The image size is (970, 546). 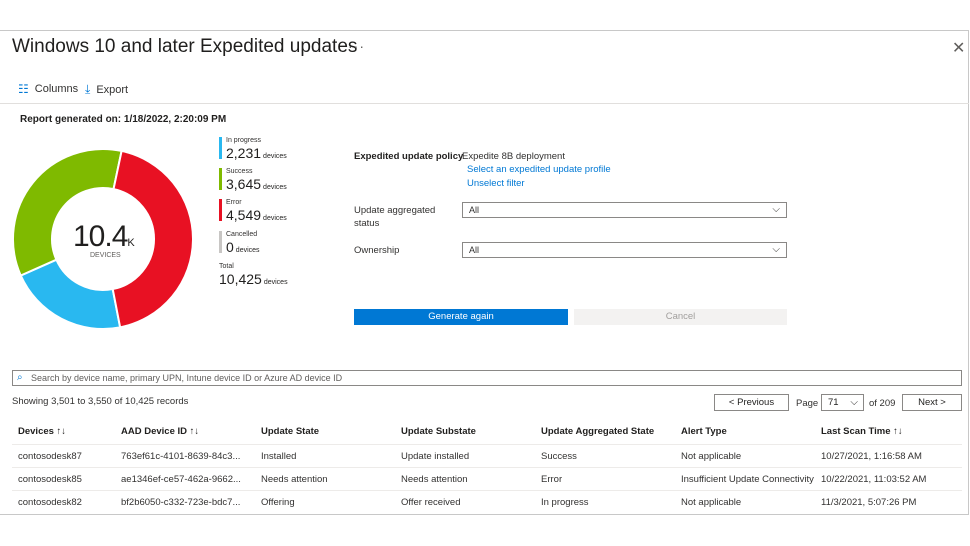 What do you see at coordinates (431, 502) in the screenshot?
I see `cell-update-substate: Offer received` at bounding box center [431, 502].